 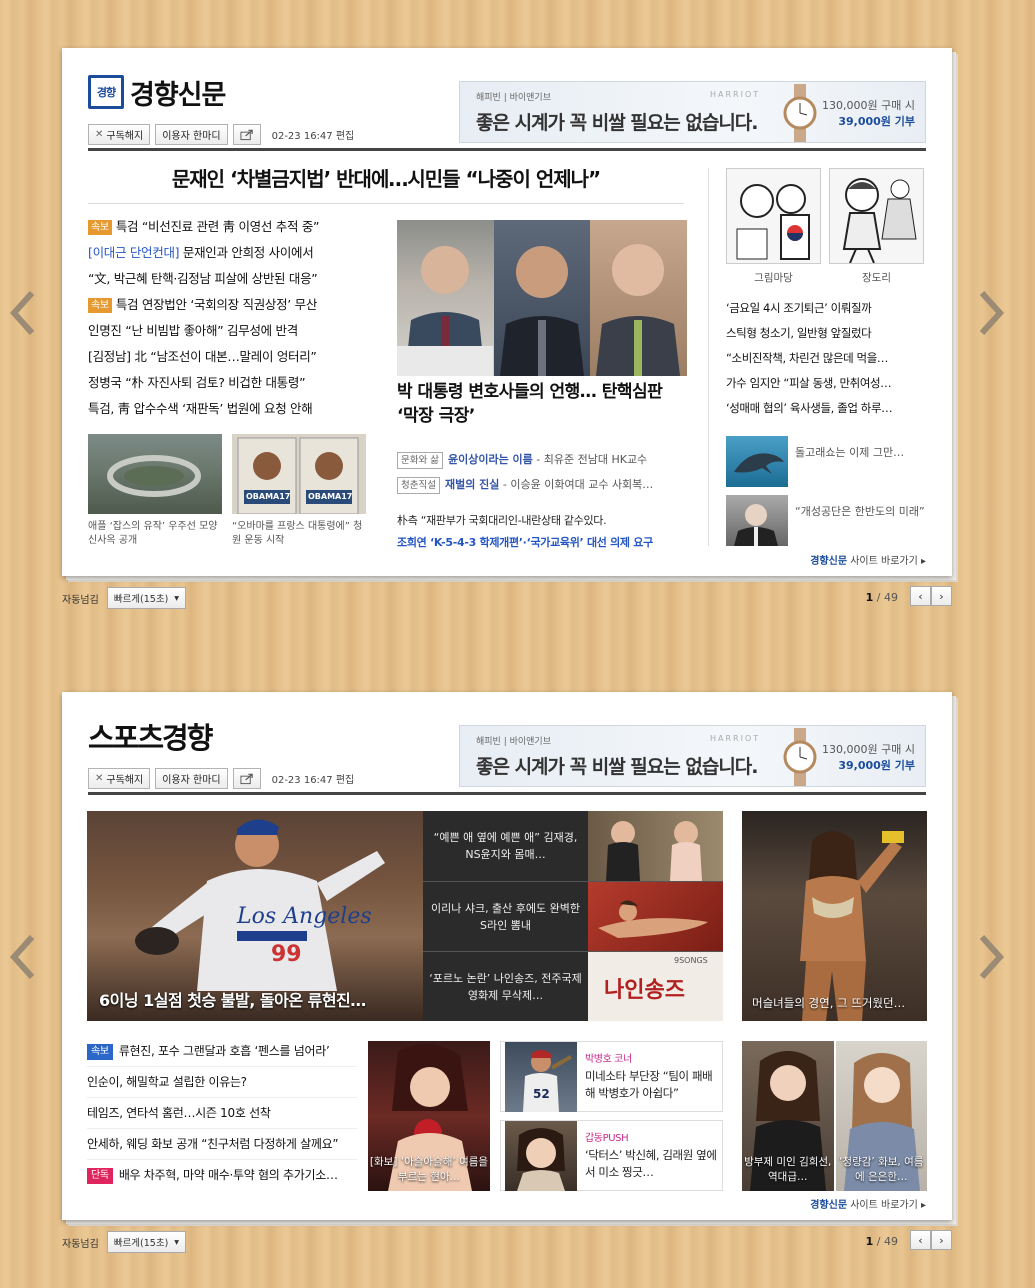 What do you see at coordinates (825, 308) in the screenshot?
I see `list-item: ‘금요일 4시 조기퇴근’ 이뤄질까` at bounding box center [825, 308].